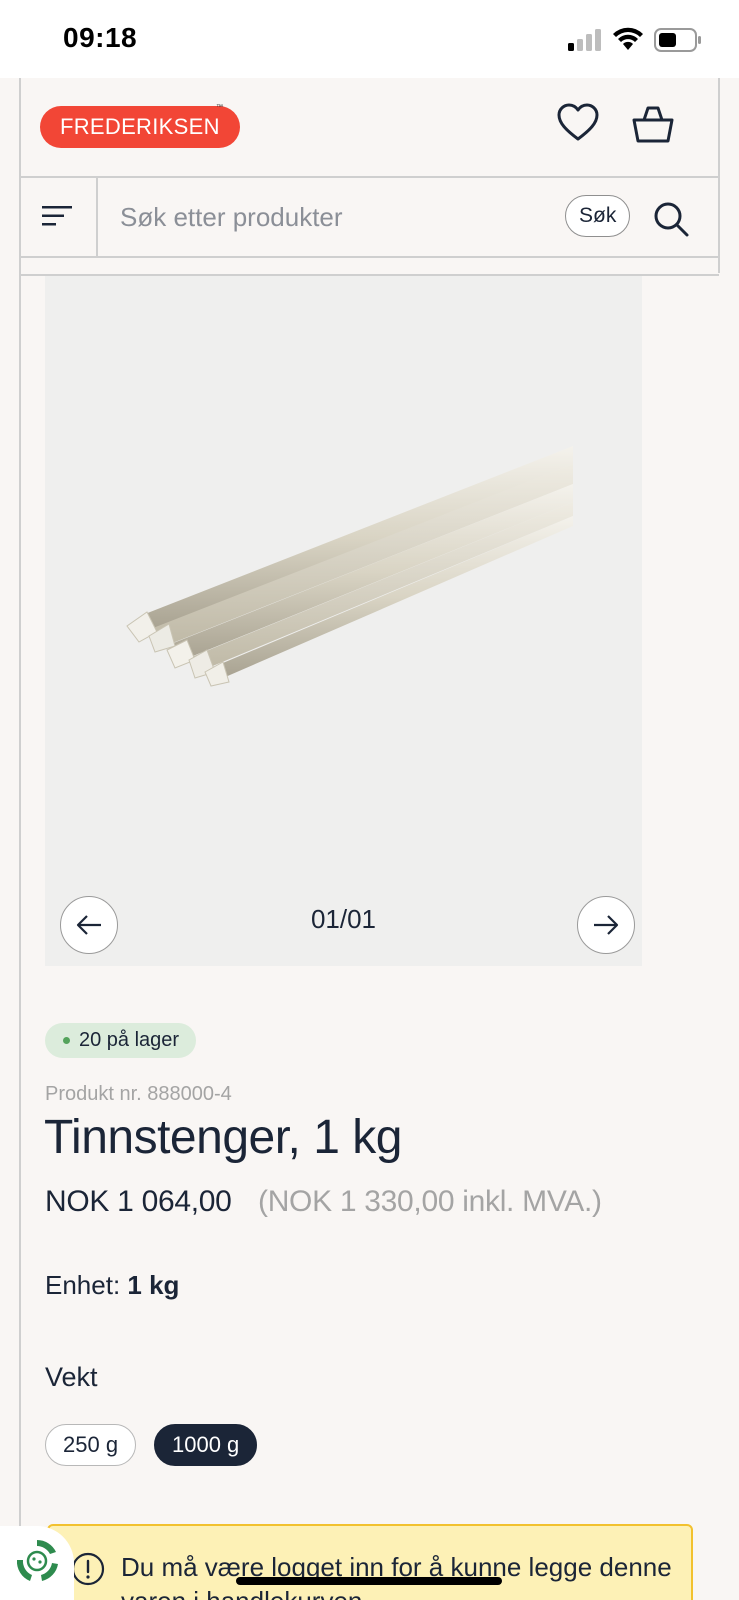 The height and width of the screenshot is (1600, 739). I want to click on recycle-icon, so click(37, 1560).